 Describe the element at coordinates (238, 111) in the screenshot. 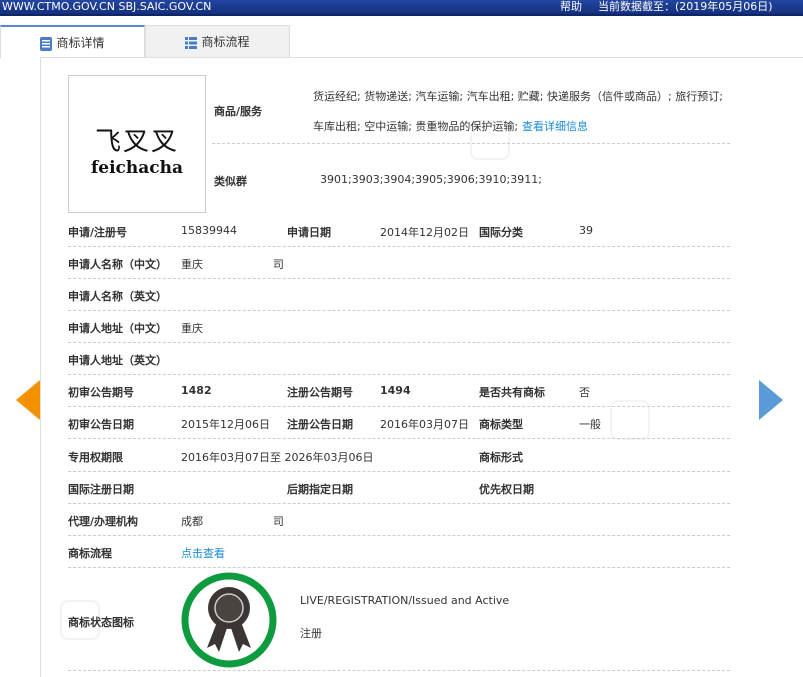

I see `goods-label: 商品/服务` at that location.